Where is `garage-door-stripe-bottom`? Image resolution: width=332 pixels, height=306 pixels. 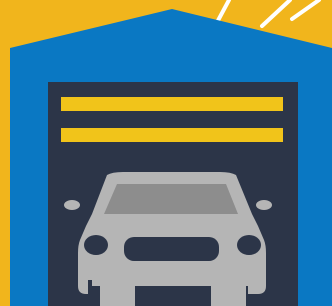 garage-door-stripe-bottom is located at coordinates (172, 135).